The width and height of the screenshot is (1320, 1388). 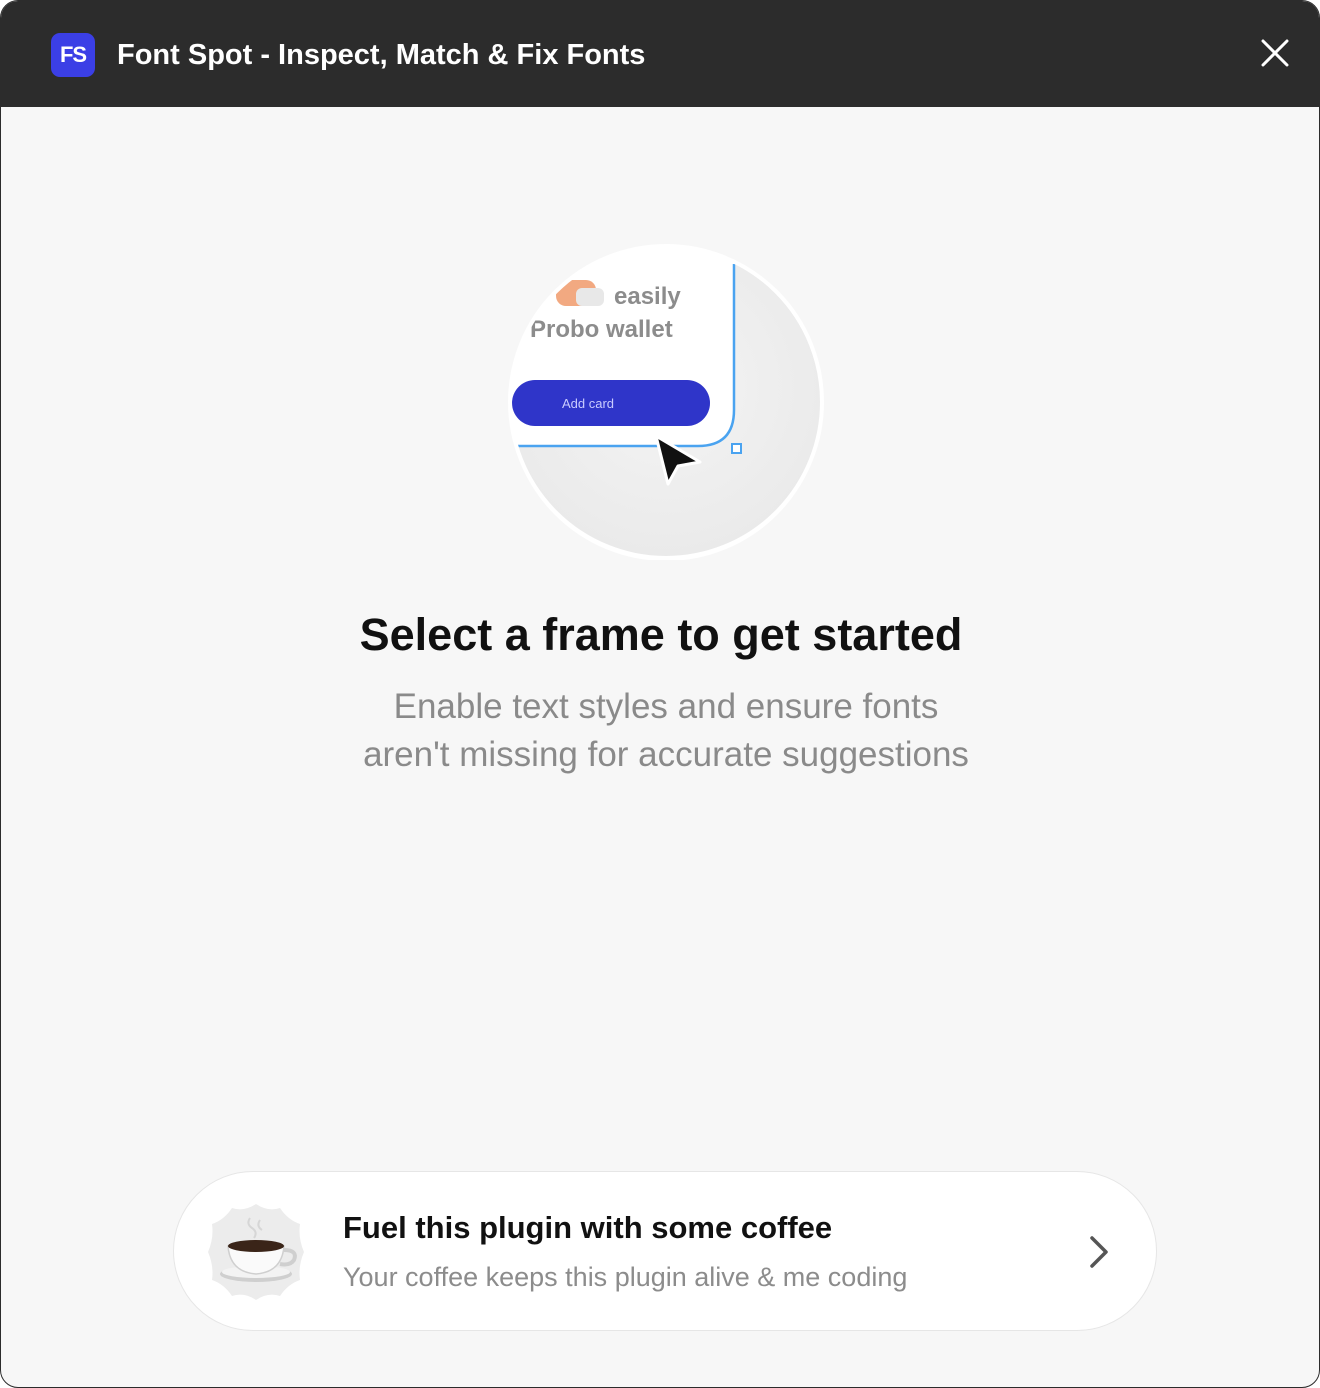 I want to click on select-frame-illustration: easily Probo wallet car Add card, so click(x=666, y=402).